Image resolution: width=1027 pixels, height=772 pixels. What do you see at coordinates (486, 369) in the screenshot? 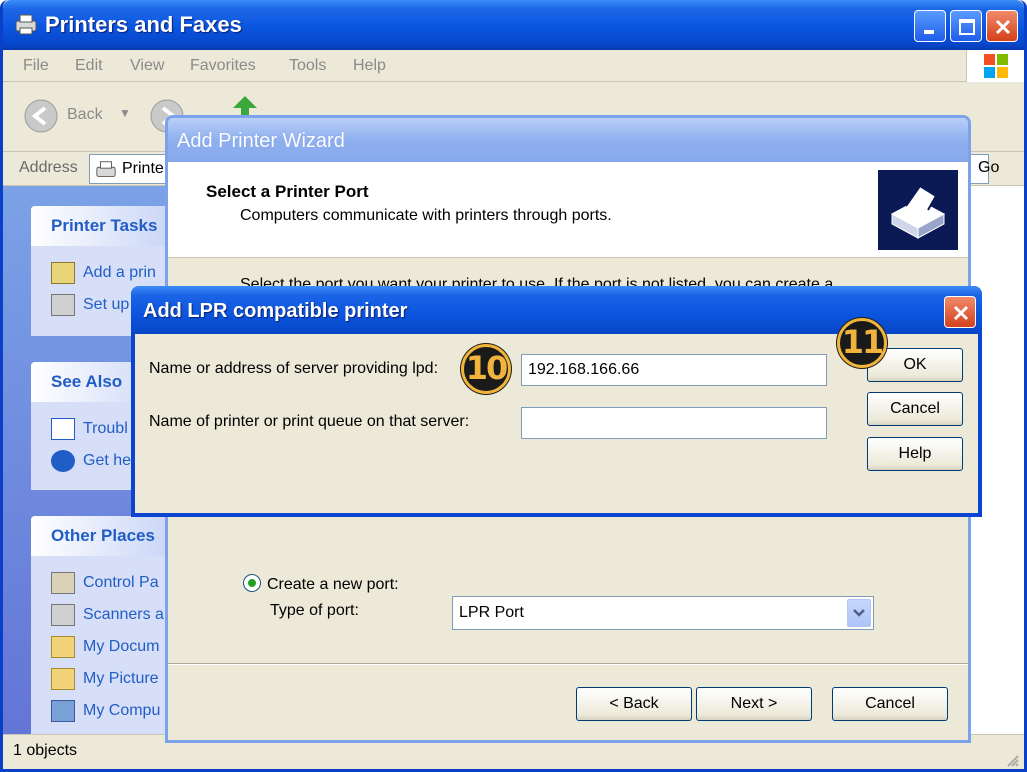
I see `step-10-marker: 10` at bounding box center [486, 369].